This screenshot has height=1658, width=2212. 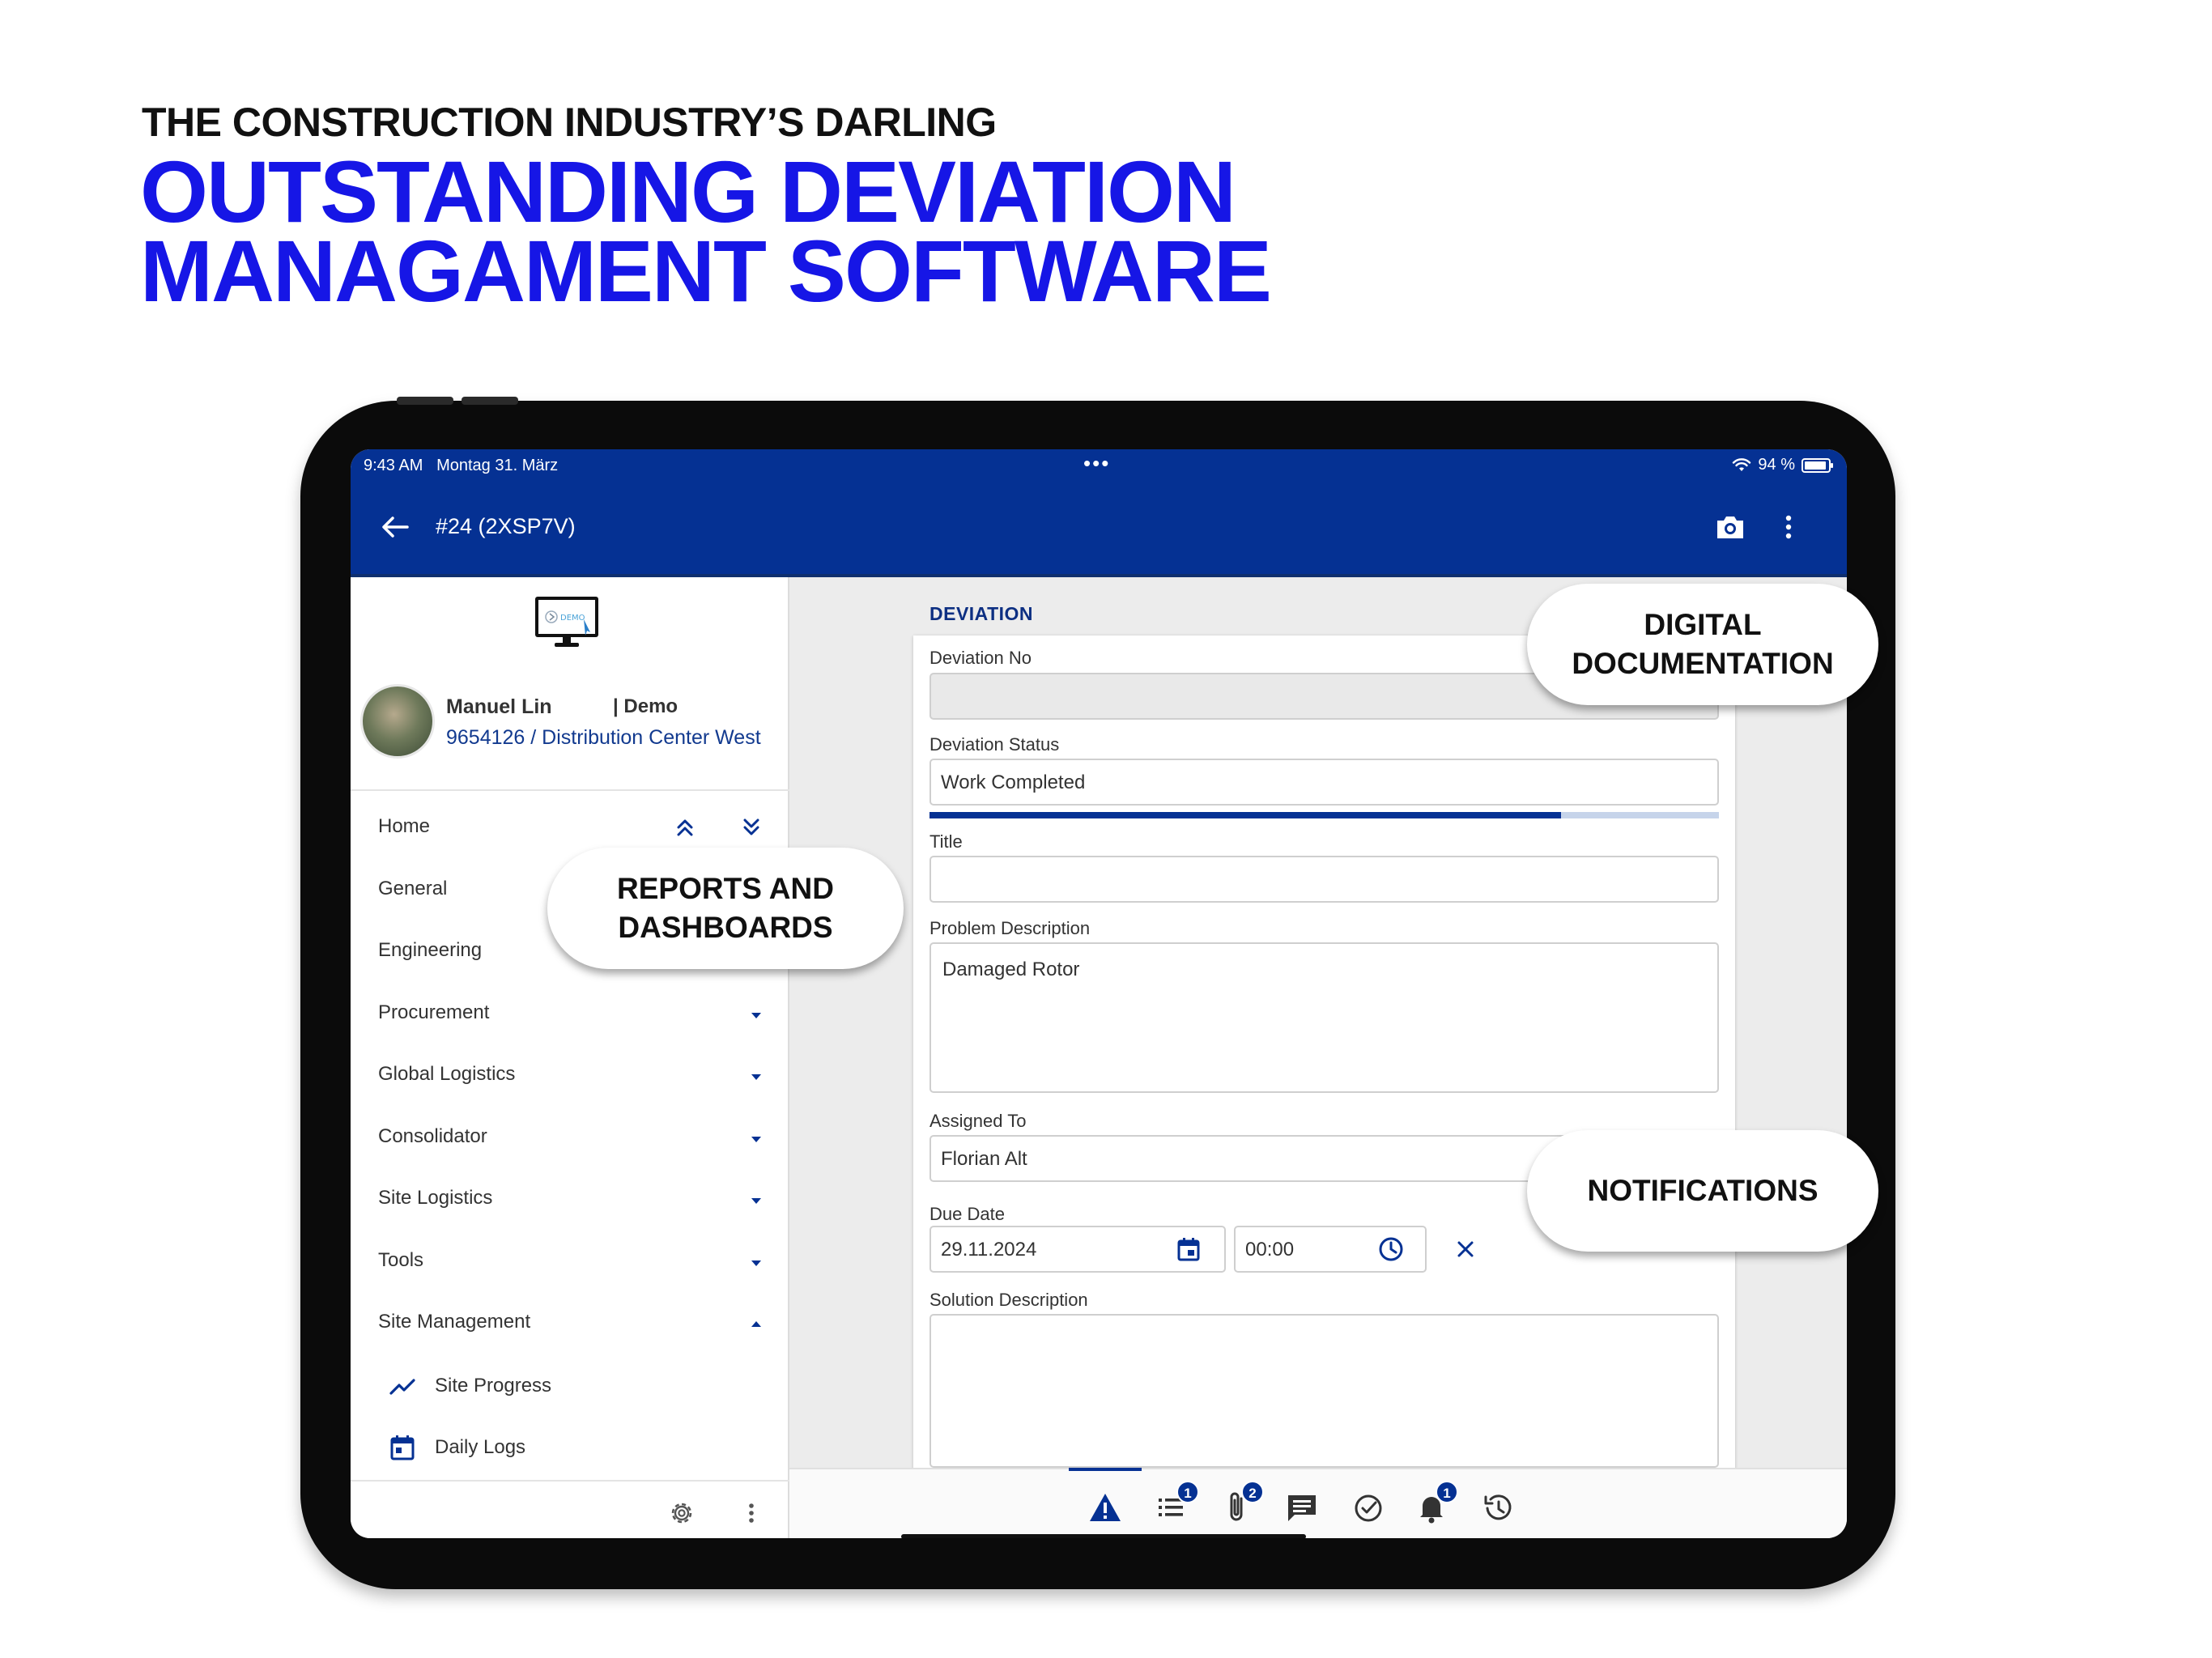 I want to click on callout-text: NOTIFICATIONS, so click(x=1703, y=1190).